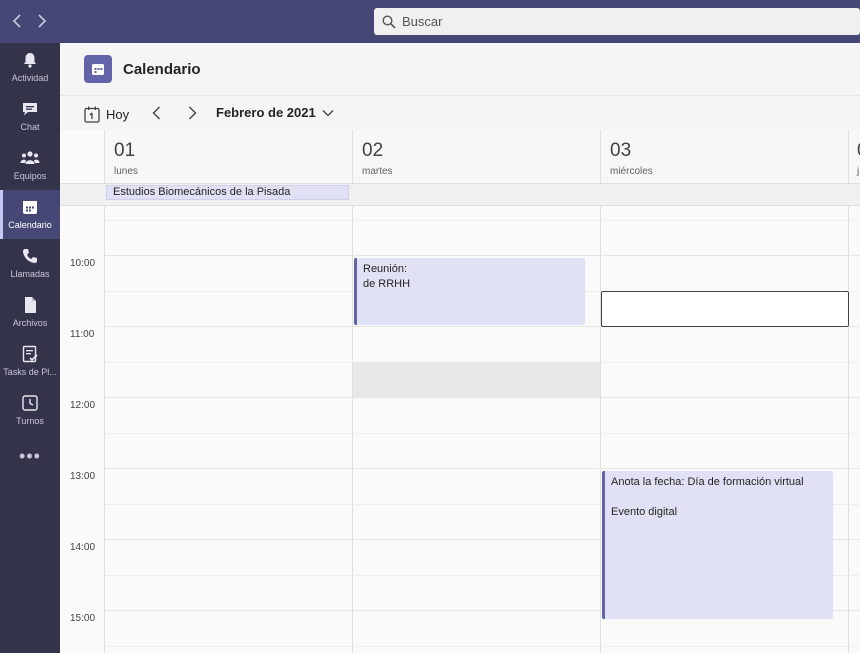 This screenshot has width=860, height=653. I want to click on rail-item-label: Turnos, so click(30, 421).